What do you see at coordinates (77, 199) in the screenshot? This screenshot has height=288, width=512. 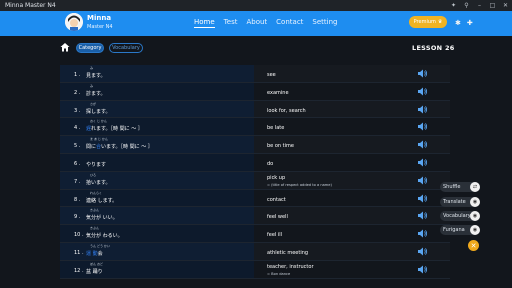 I see `row-number: 8 .` at bounding box center [77, 199].